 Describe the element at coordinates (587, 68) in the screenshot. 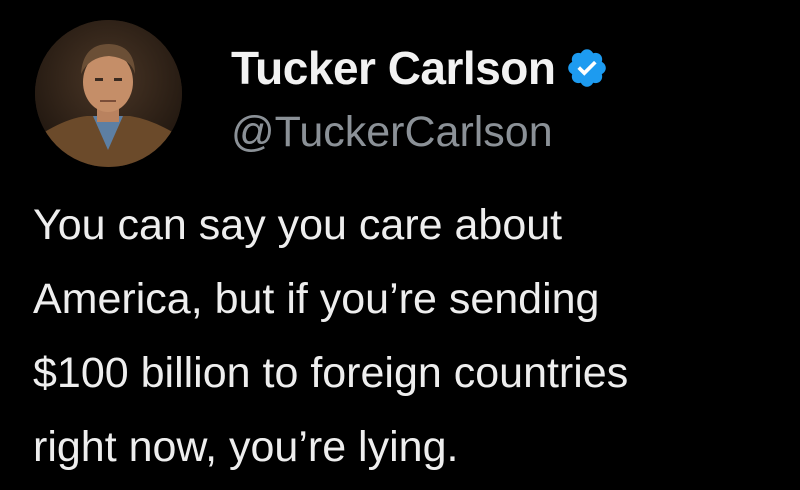

I see `verified-badge-icon` at that location.